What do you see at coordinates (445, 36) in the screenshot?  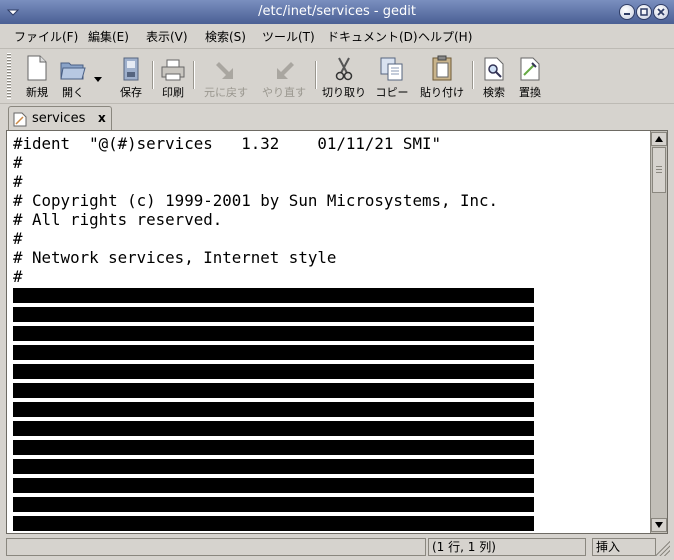 I see `menu-help: ヘルプ(H)` at bounding box center [445, 36].